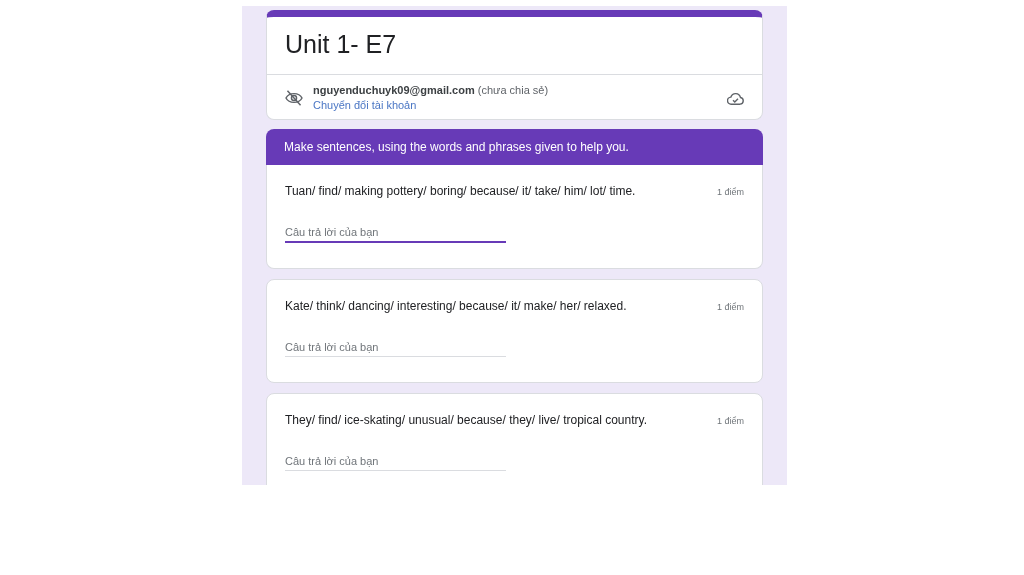  What do you see at coordinates (394, 90) in the screenshot?
I see `account-email: nguyenduchuyk09@gmail.com` at bounding box center [394, 90].